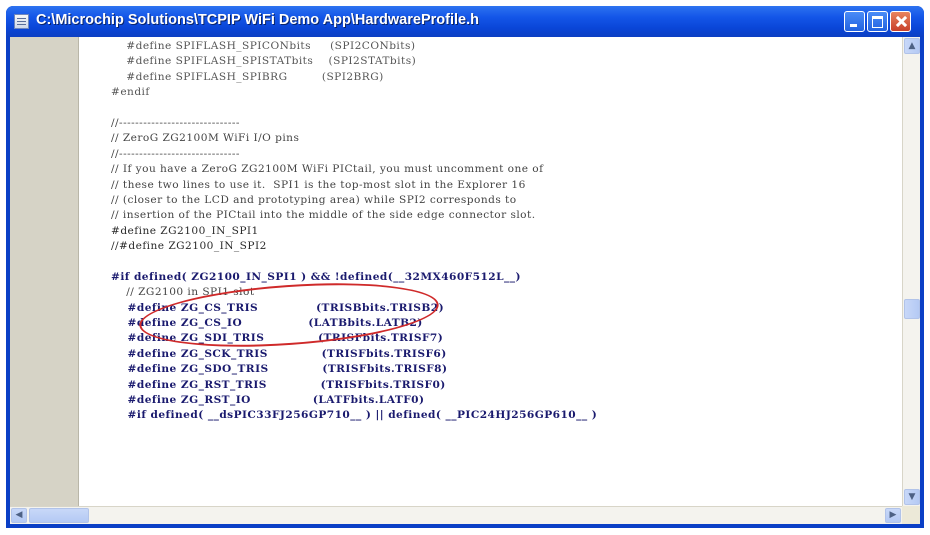  I want to click on code-line: #define ZG_RST_TRIS (TRISFbits.TRISF0), so click(354, 385).